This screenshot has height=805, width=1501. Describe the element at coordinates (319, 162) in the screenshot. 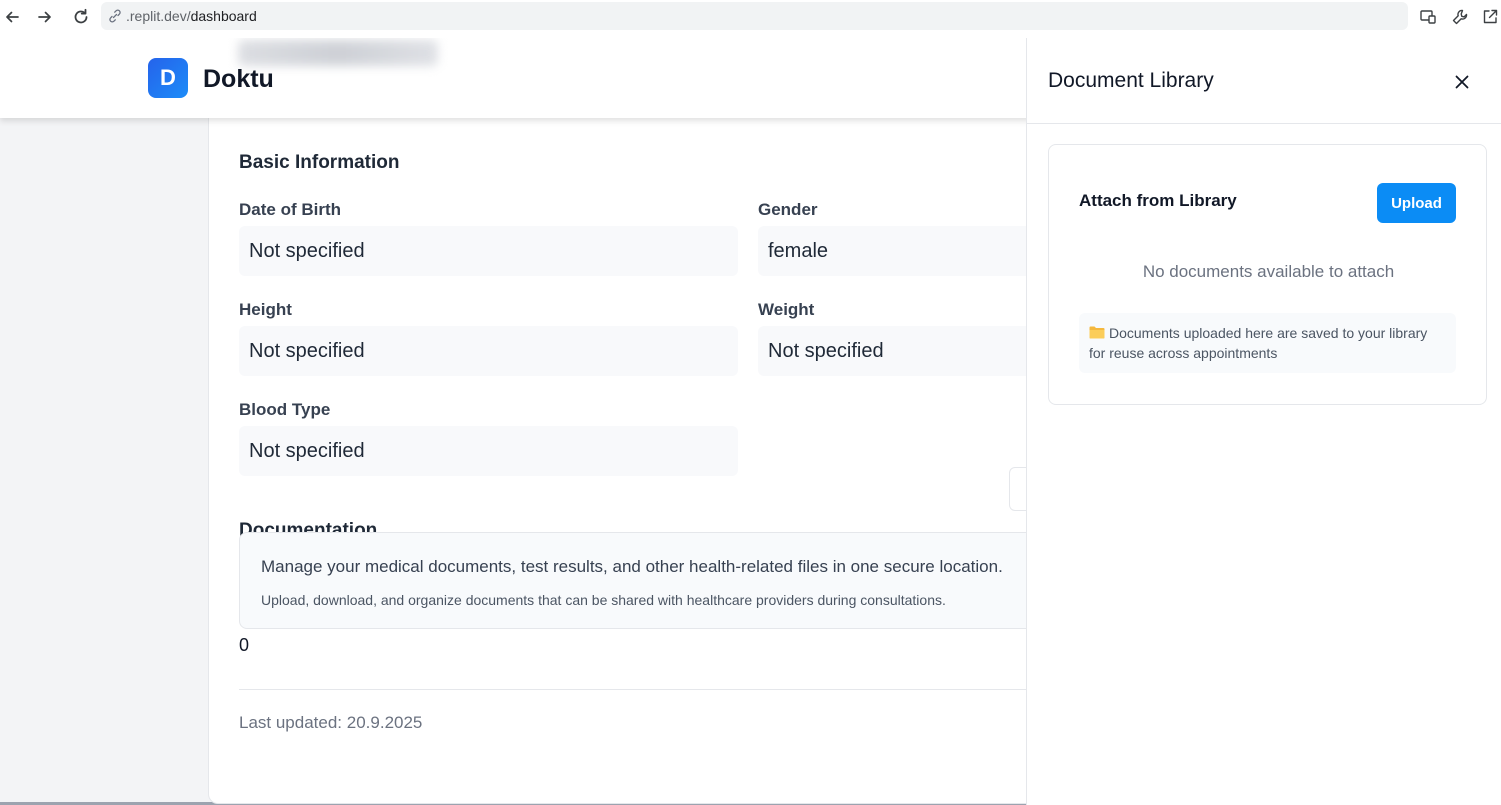

I see `section-title-basic-info: Basic Information` at that location.